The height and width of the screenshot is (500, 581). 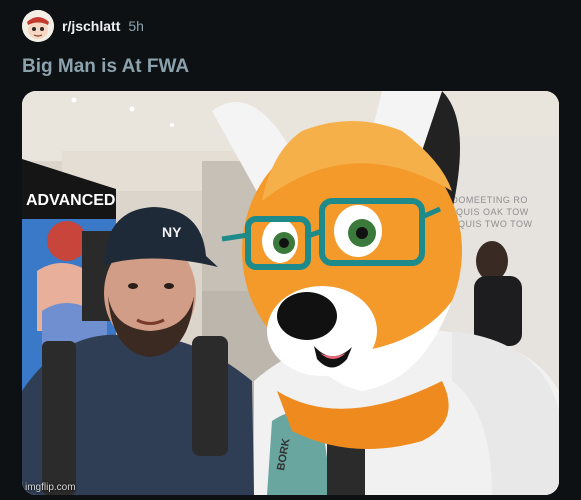 What do you see at coordinates (70, 200) in the screenshot?
I see `banner-text: ADVANCED` at bounding box center [70, 200].